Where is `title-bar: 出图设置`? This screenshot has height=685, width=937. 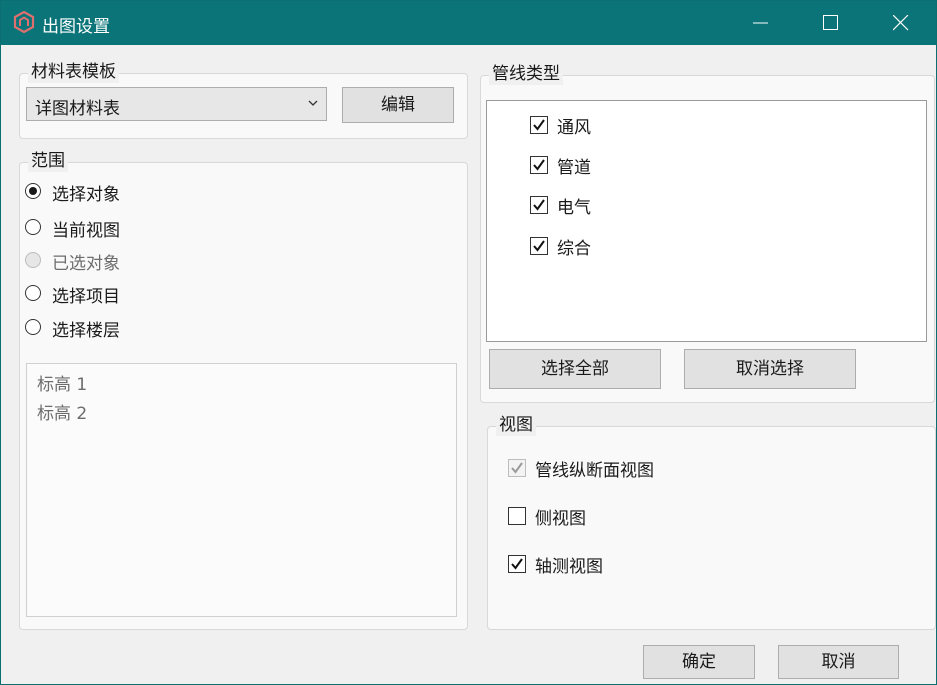
title-bar: 出图设置 is located at coordinates (468, 23).